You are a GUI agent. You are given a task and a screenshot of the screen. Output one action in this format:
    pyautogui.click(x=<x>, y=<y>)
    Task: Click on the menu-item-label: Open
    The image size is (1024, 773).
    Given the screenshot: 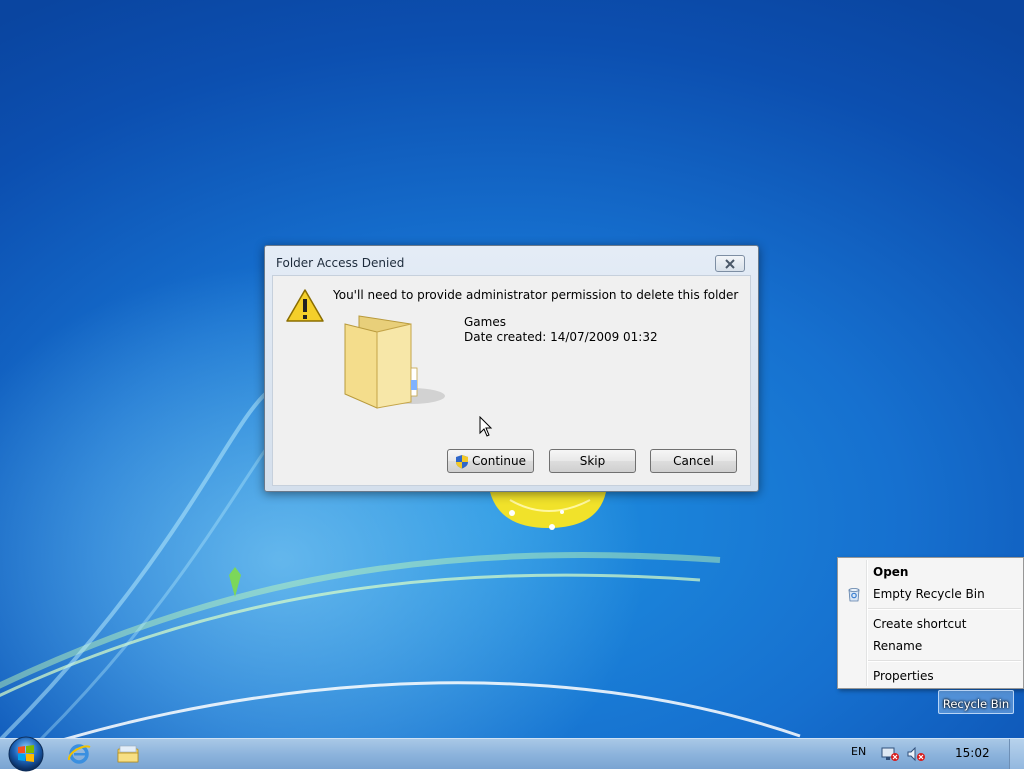 What is the action you would take?
    pyautogui.click(x=891, y=572)
    